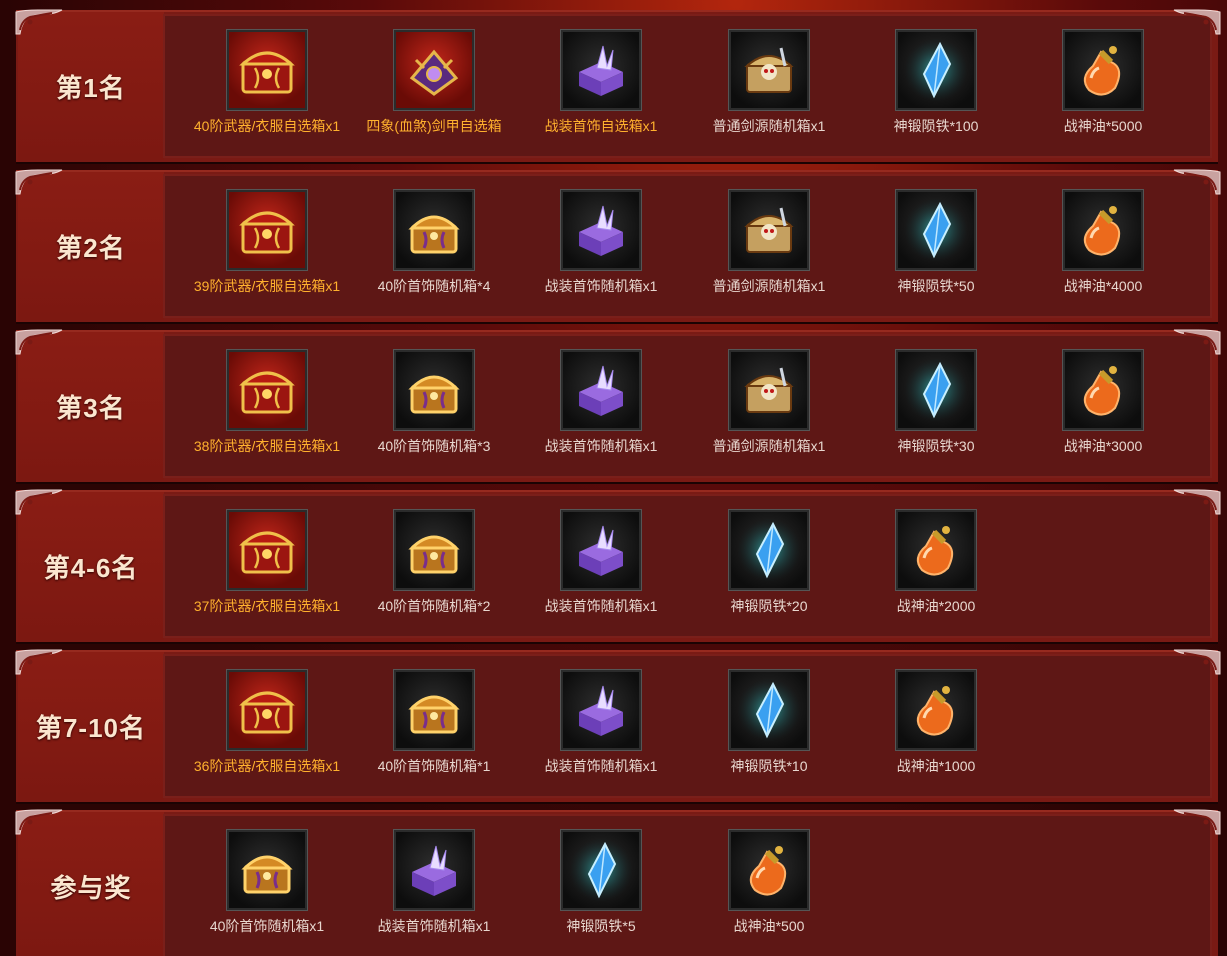  I want to click on reward-item: 神锻陨铁*20, so click(769, 562).